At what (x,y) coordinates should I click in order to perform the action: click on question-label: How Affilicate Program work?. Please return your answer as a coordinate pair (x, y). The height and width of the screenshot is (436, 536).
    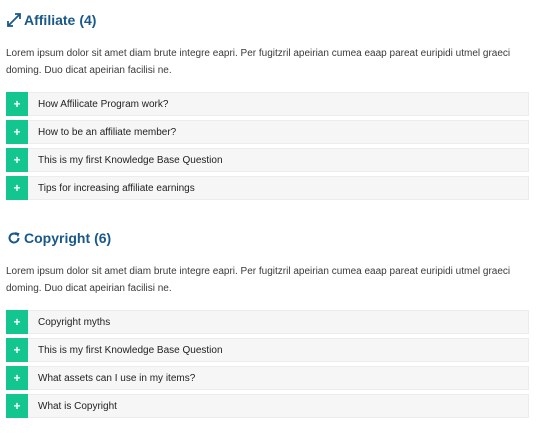
    Looking at the image, I should click on (103, 104).